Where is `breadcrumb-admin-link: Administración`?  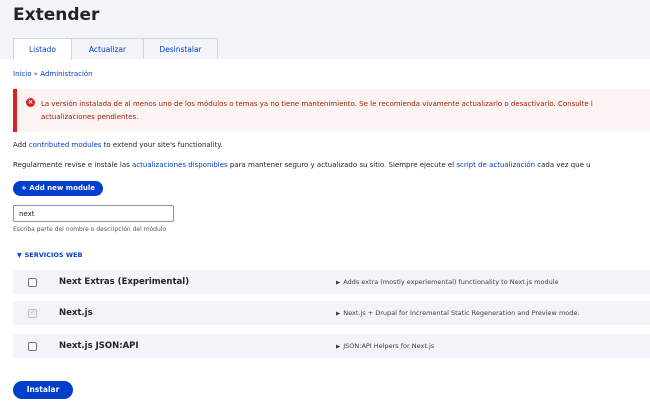
breadcrumb-admin-link: Administración is located at coordinates (66, 74).